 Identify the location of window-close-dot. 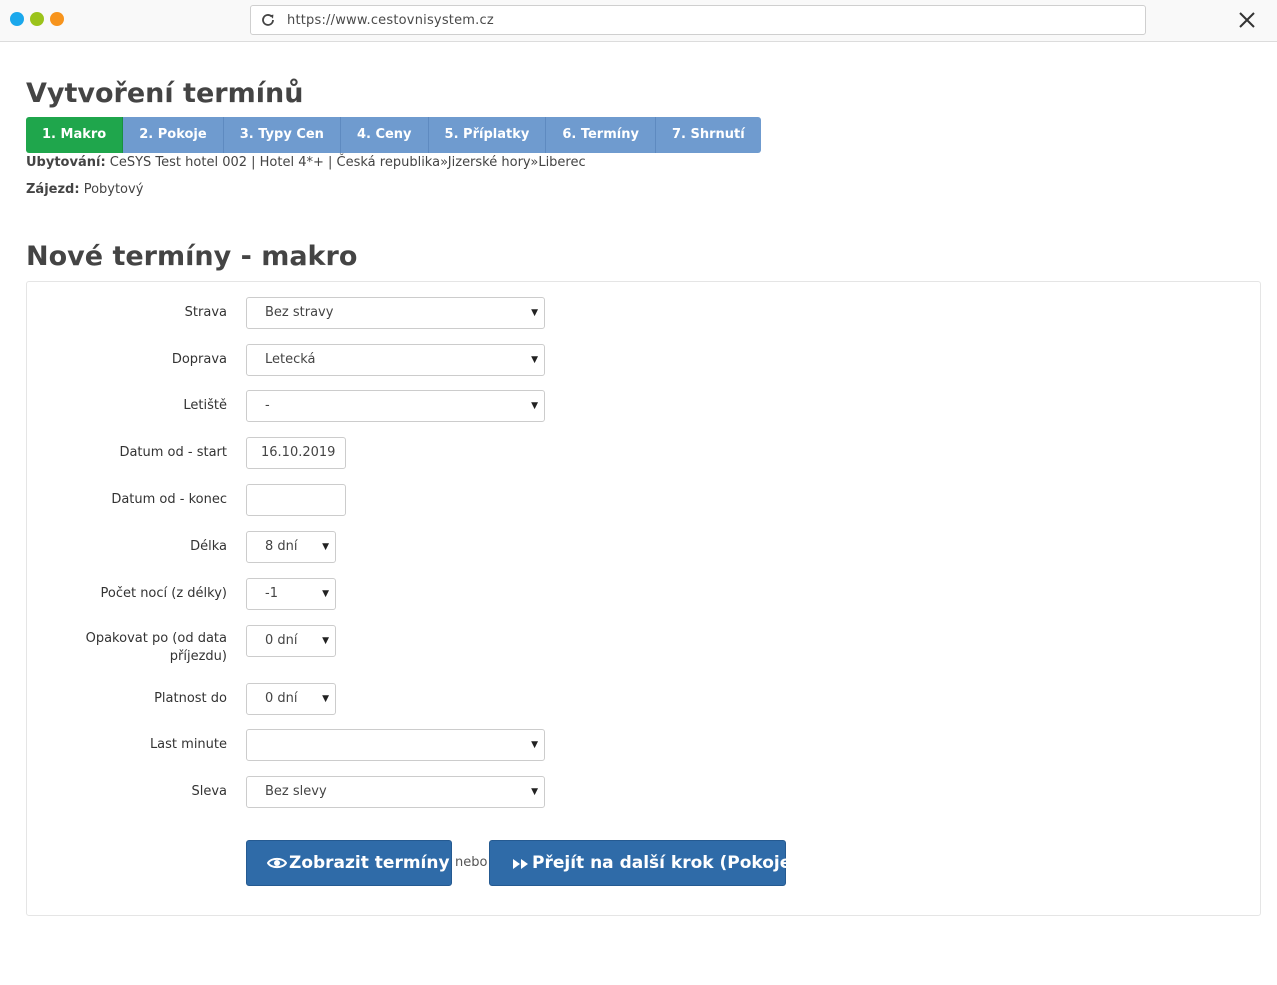
(17, 19).